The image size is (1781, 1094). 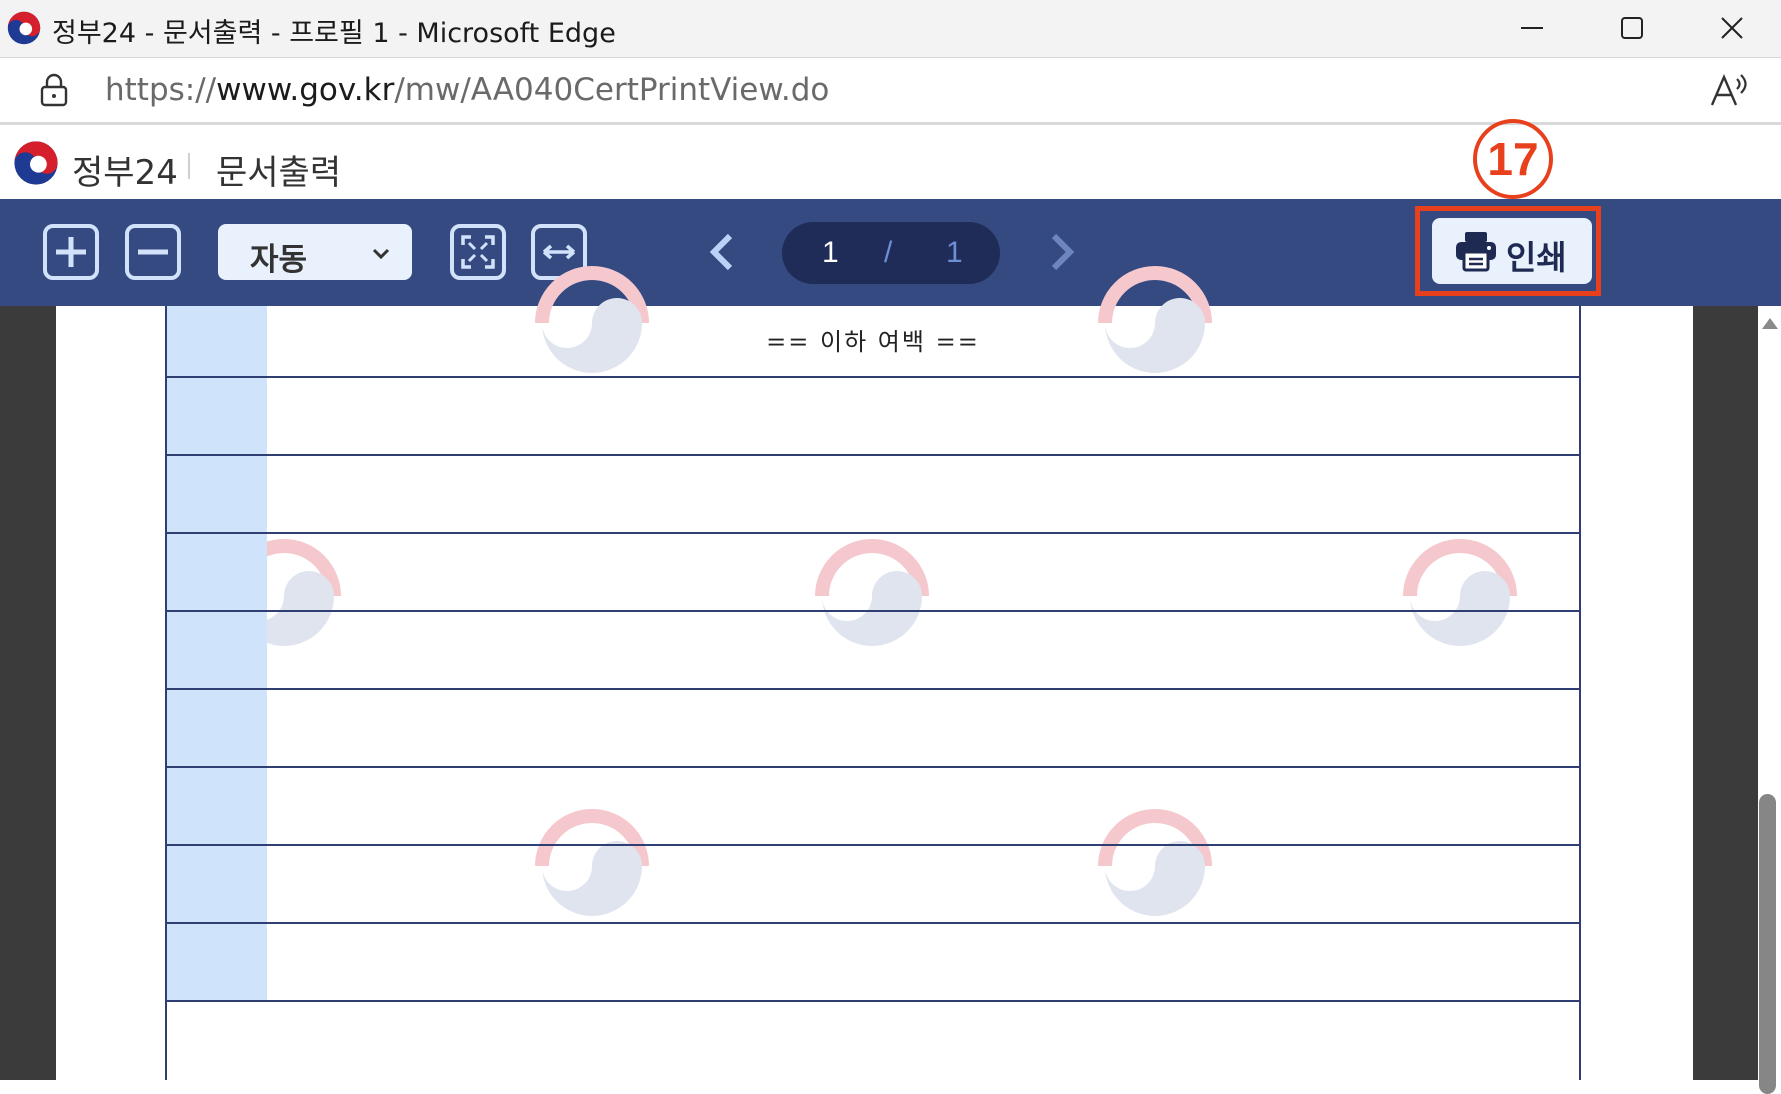 What do you see at coordinates (1476, 252) in the screenshot?
I see `printer-icon` at bounding box center [1476, 252].